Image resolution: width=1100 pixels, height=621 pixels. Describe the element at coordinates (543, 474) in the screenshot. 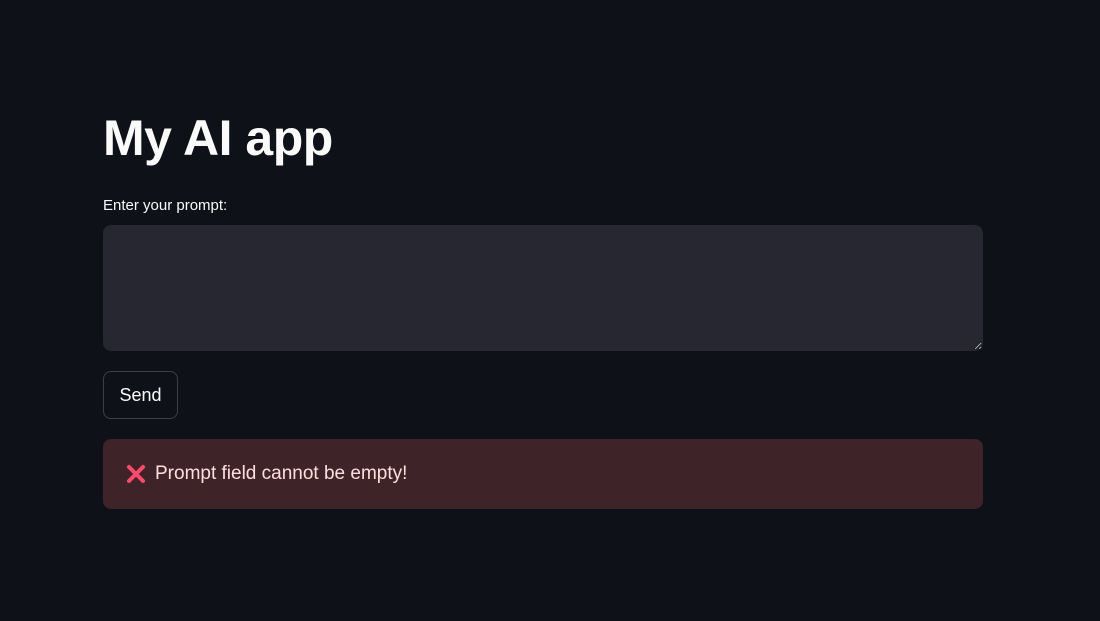

I see `error-alert: Prompt field cannot be empty!` at that location.